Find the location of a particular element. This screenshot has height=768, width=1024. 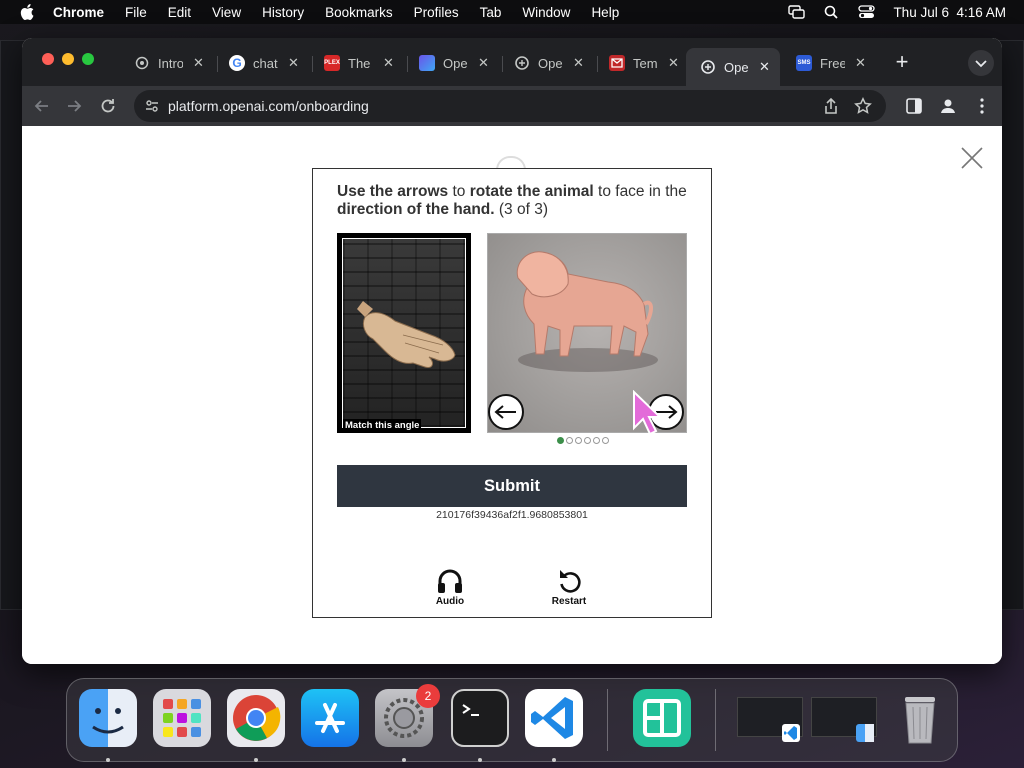

instruction-progress: (3 of 3) is located at coordinates (521, 209).